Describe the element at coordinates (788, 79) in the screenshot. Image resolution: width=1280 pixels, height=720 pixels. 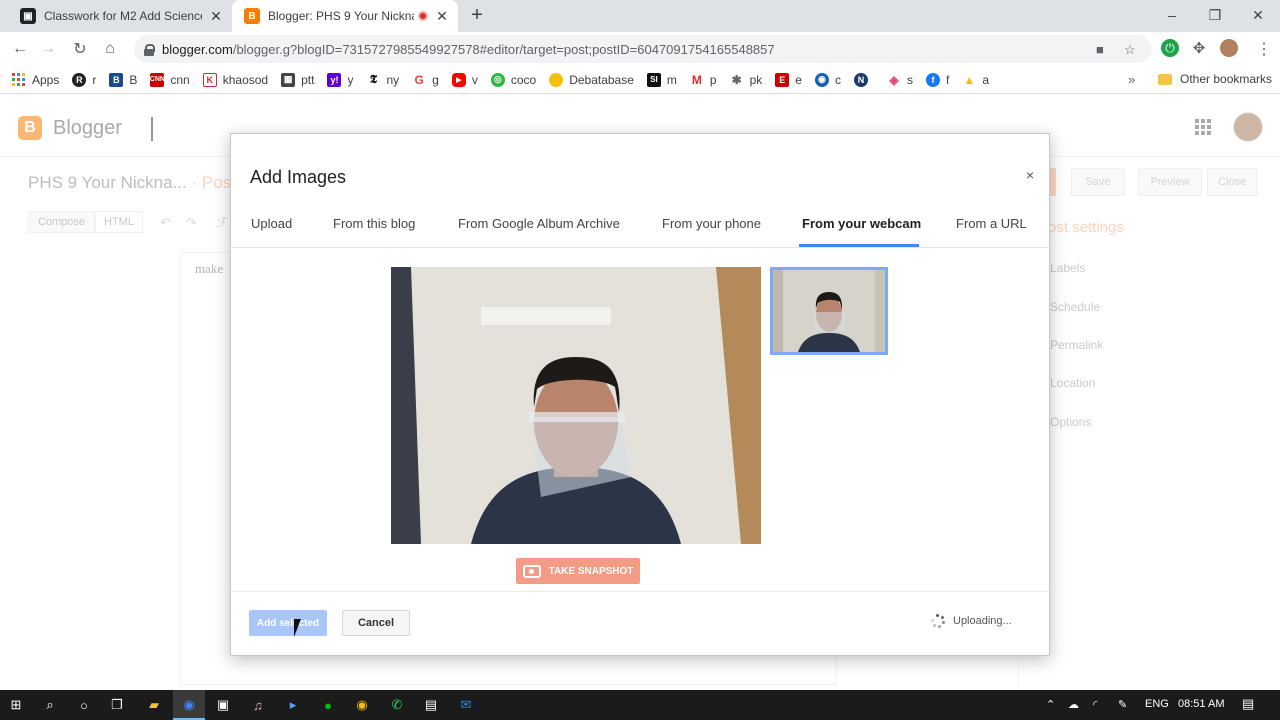
I see `bookmark-espn: Ee` at that location.